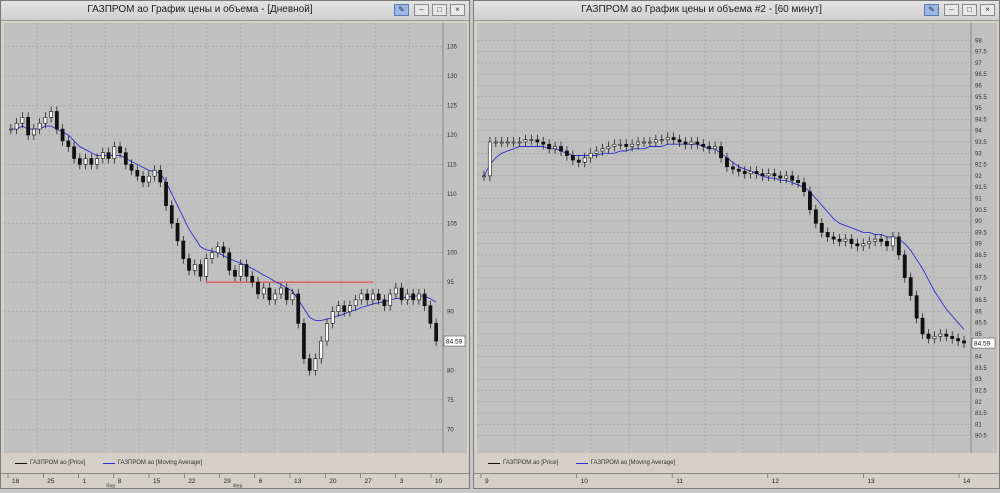  Describe the element at coordinates (978, 425) in the screenshot. I see `y-tick-label: 81` at that location.